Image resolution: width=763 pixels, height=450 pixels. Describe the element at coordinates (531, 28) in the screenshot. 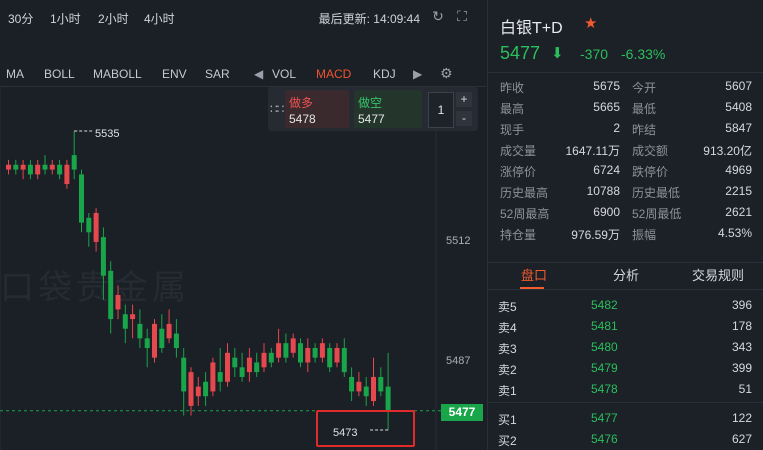

I see `instrument-title: 白银T+D` at that location.